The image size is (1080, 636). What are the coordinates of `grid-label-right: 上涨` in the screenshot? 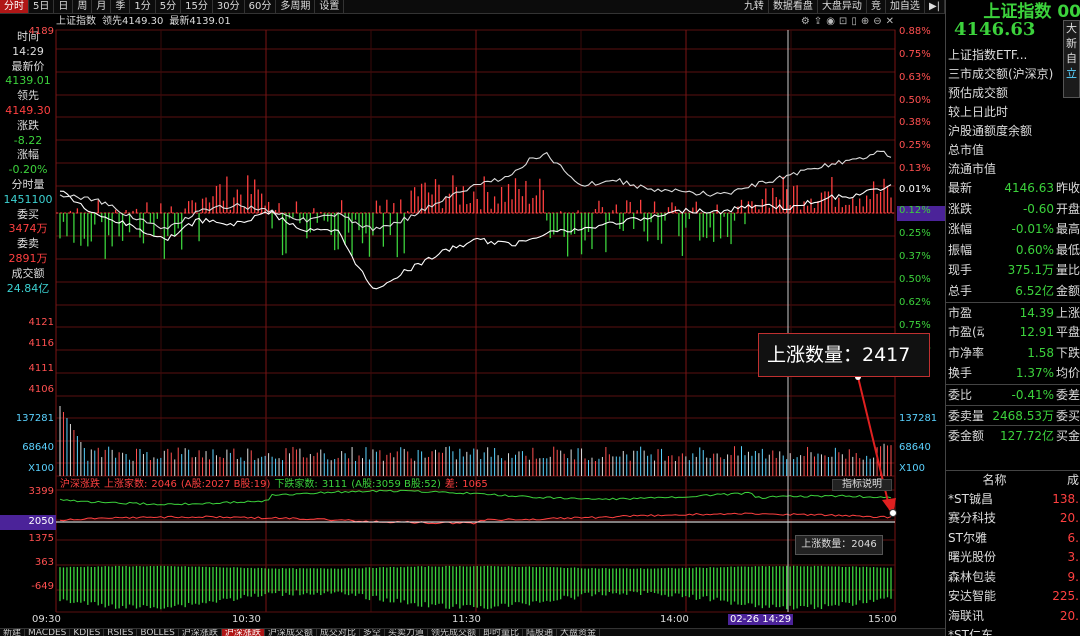 It's located at (1068, 312).